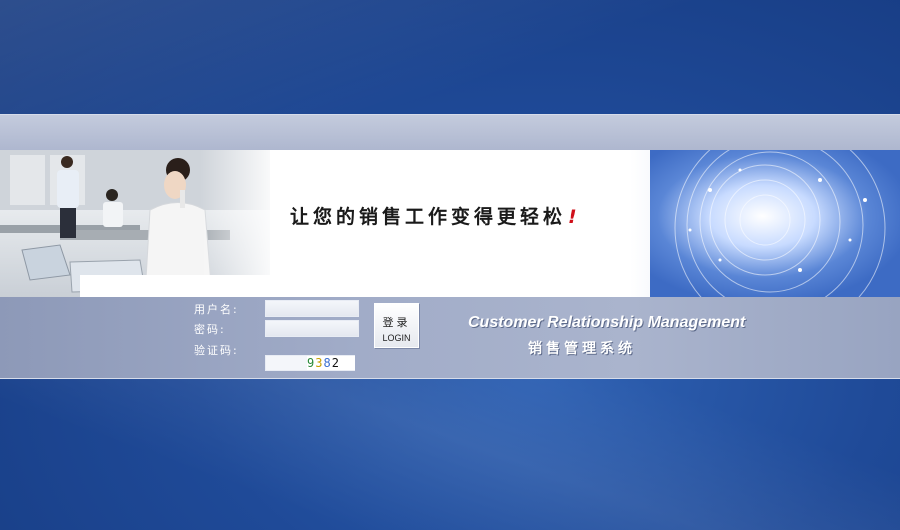  What do you see at coordinates (775, 223) in the screenshot?
I see `globe-graphic` at bounding box center [775, 223].